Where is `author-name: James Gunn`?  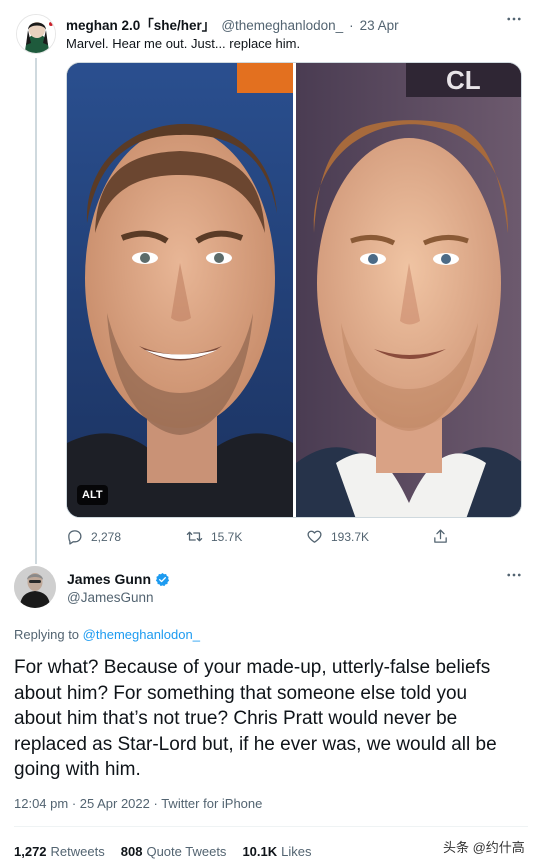
author-name: James Gunn is located at coordinates (118, 579).